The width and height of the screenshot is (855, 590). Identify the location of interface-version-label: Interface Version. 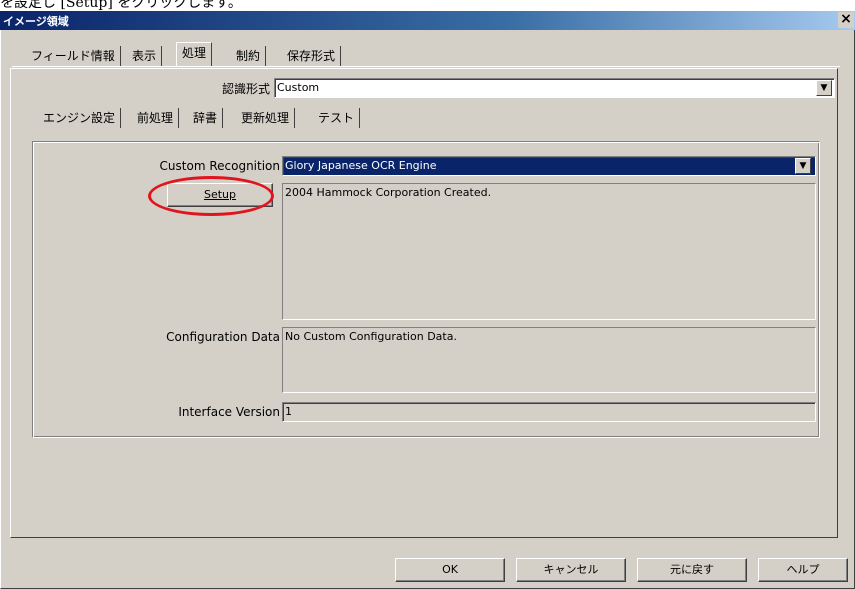
(229, 412).